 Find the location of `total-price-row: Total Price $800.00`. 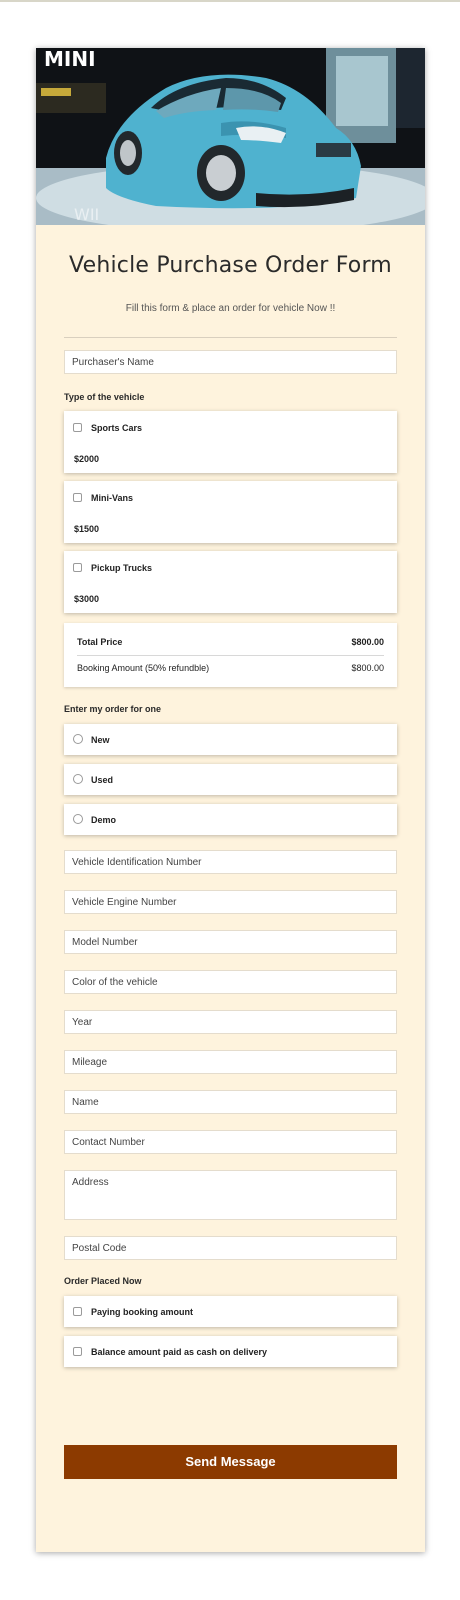

total-price-row: Total Price $800.00 is located at coordinates (230, 642).